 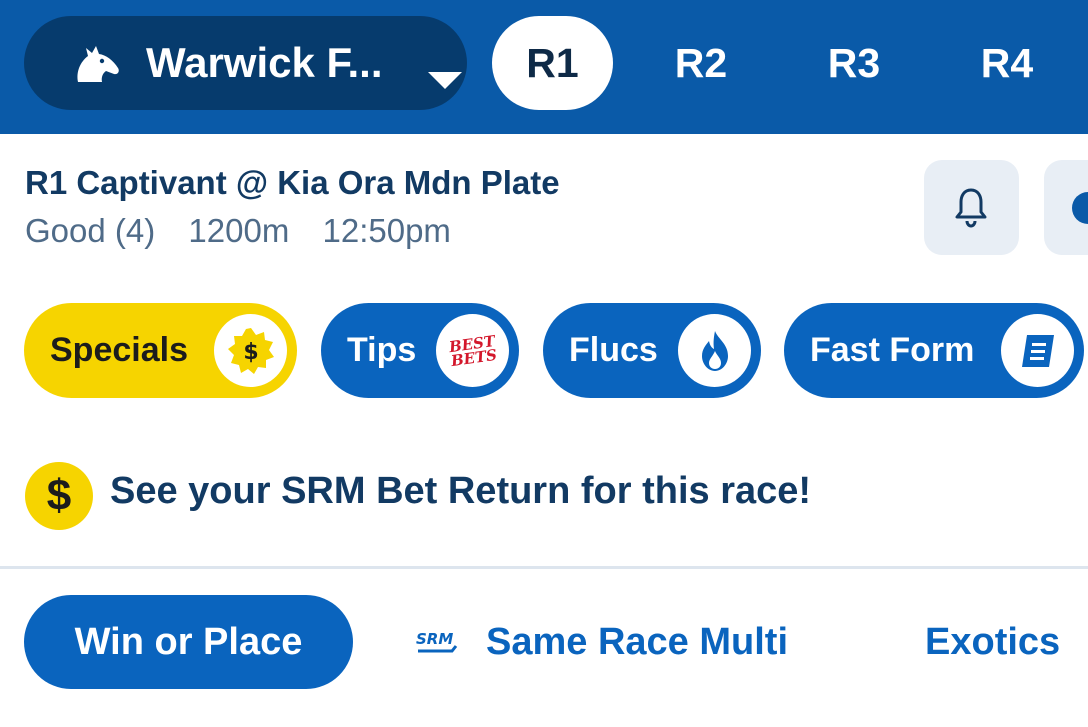 I want to click on chip-fast-form: Fast Form, so click(x=934, y=350).